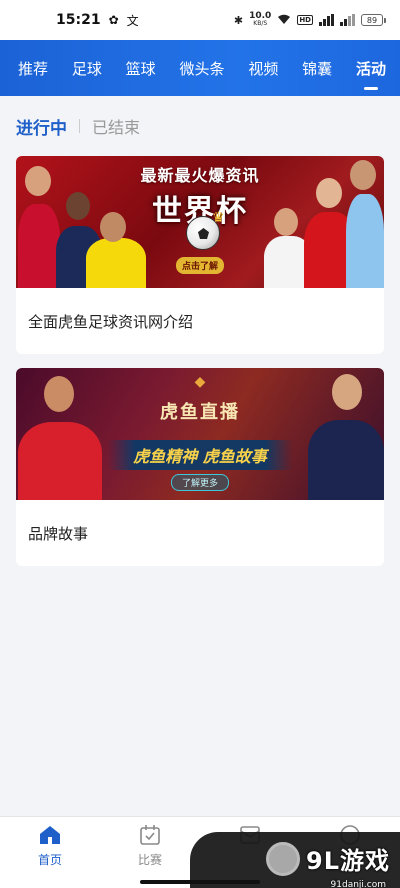  I want to click on watermark-logo-icon, so click(283, 858).